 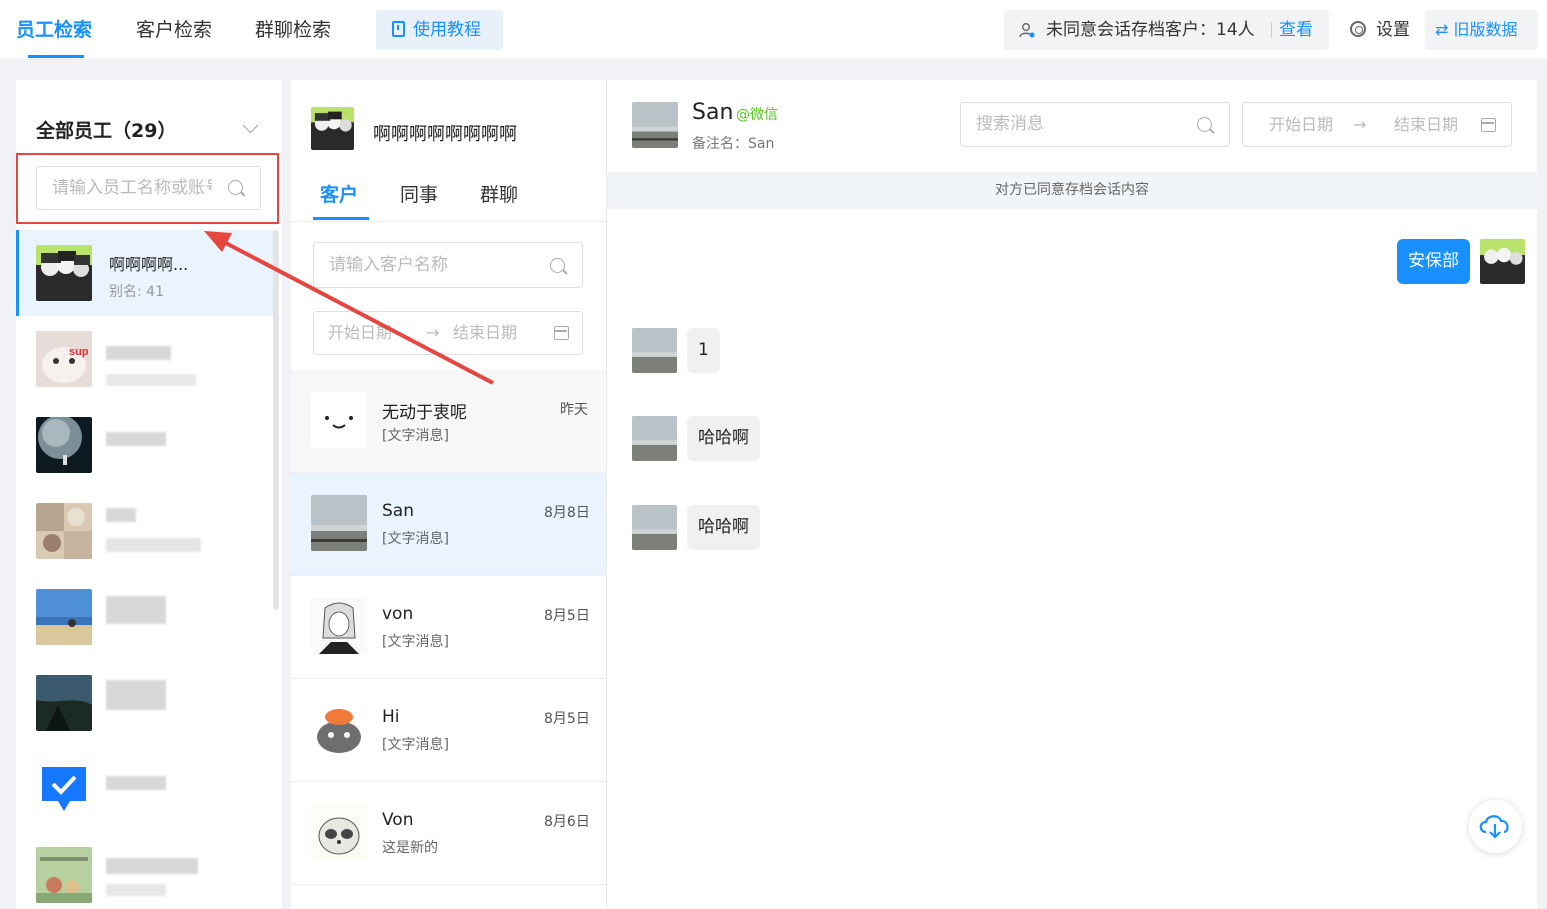 I want to click on calendar-icon, so click(x=561, y=333).